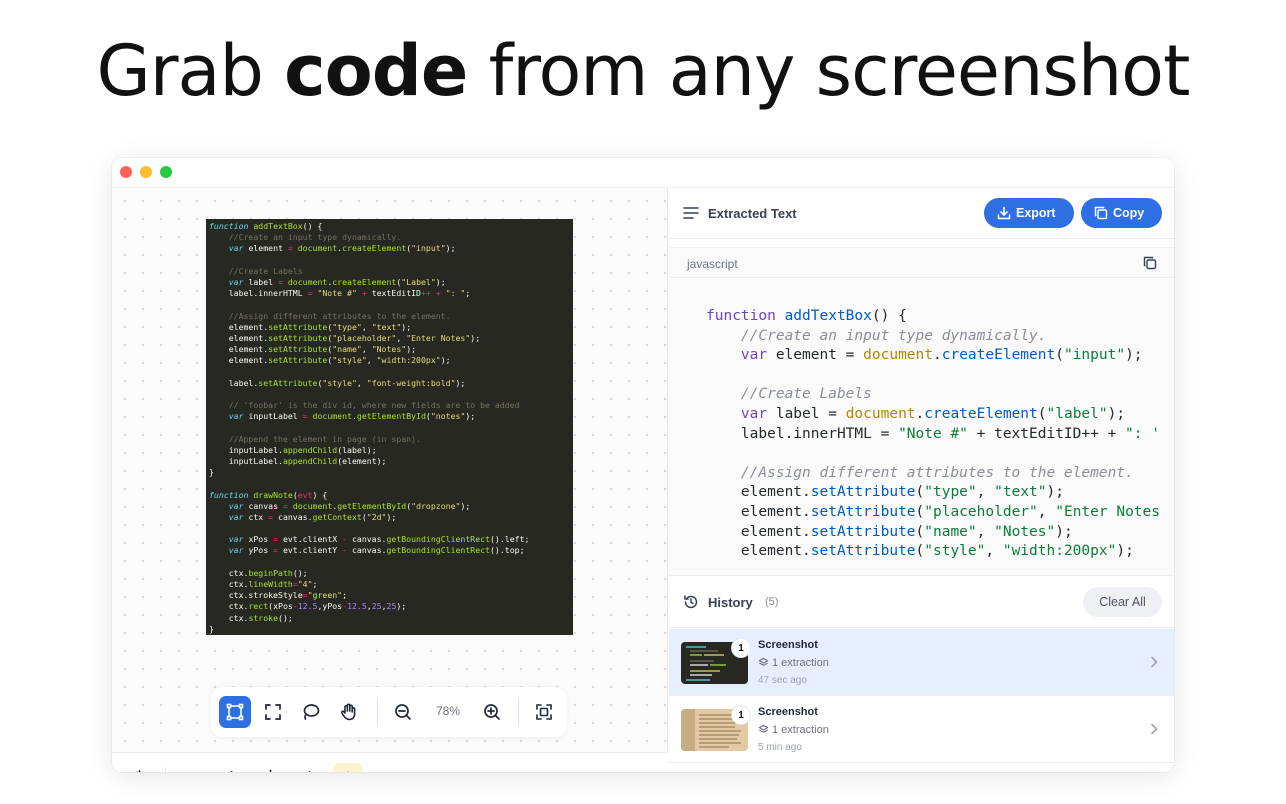 This screenshot has width=1286, height=804. What do you see at coordinates (309, 767) in the screenshot?
I see `download-button` at bounding box center [309, 767].